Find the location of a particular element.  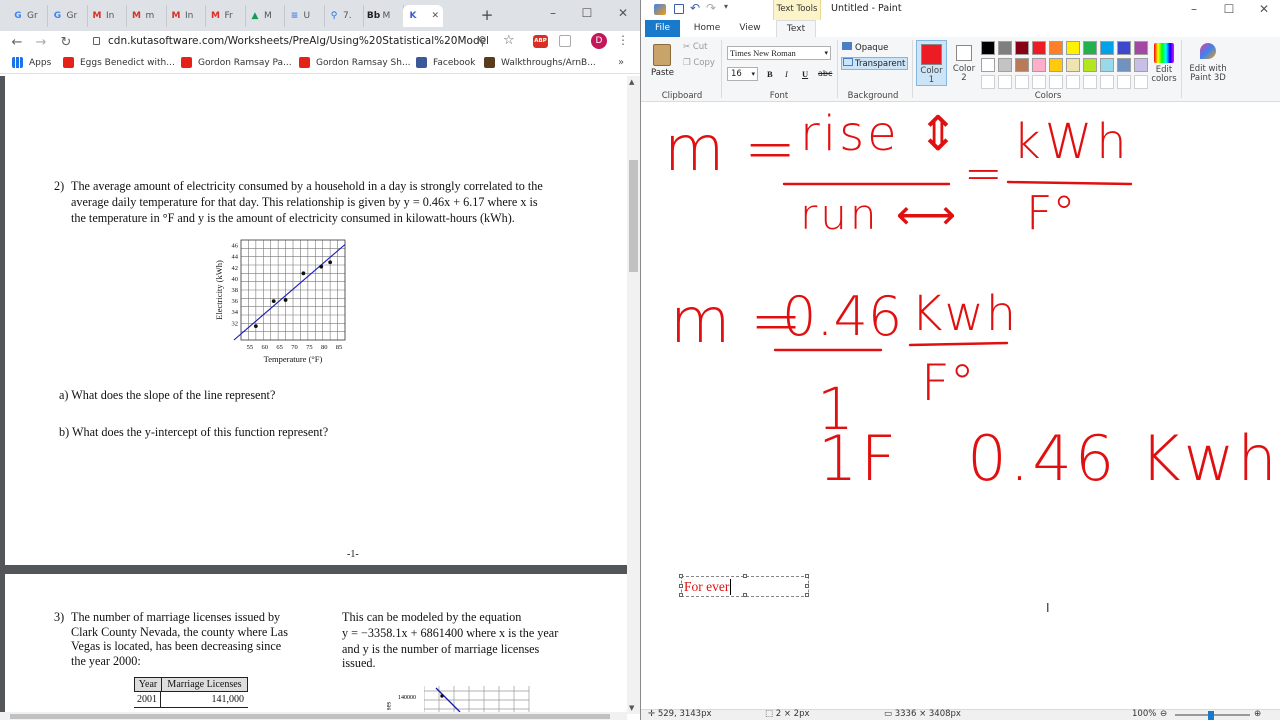

minimize-button: – is located at coordinates (553, 13).